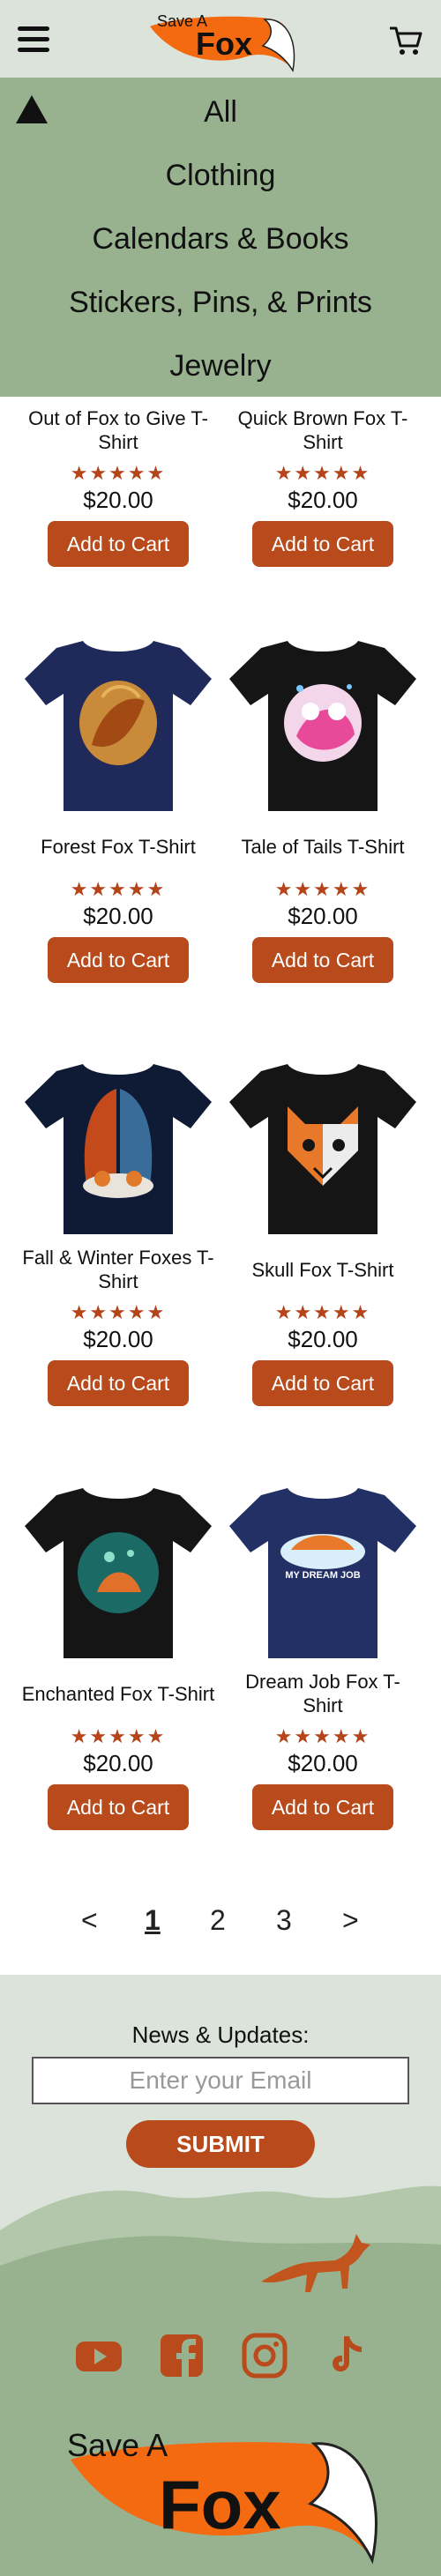 The height and width of the screenshot is (2576, 441). Describe the element at coordinates (118, 846) in the screenshot. I see `product-name: Forest Fox T-Shirt` at that location.